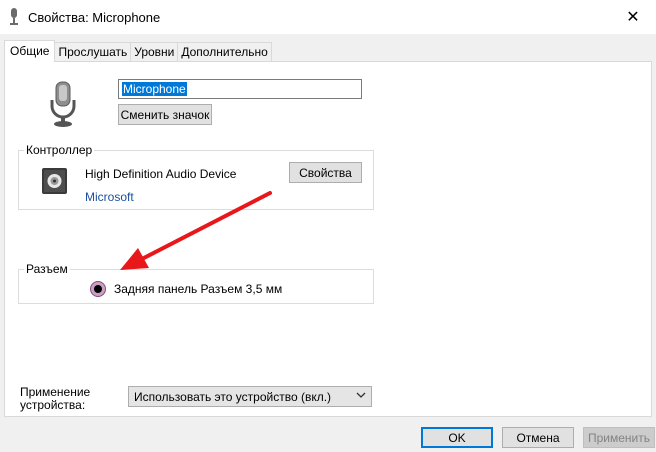 The image size is (656, 452). Describe the element at coordinates (161, 174) in the screenshot. I see `controller-name: High Definition Audio Device` at that location.